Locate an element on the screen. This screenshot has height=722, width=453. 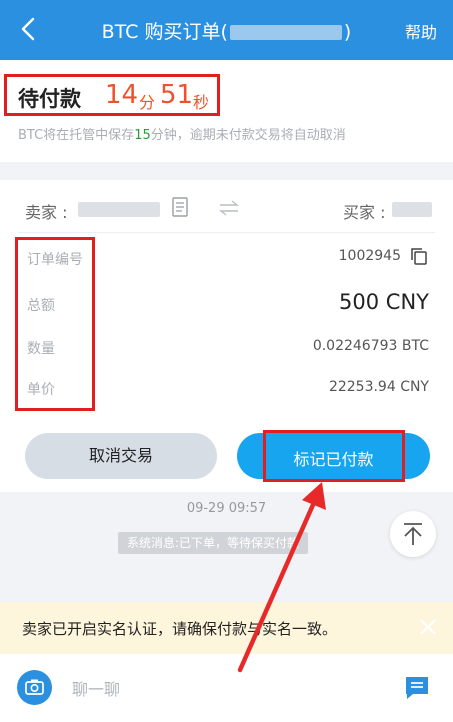
escrow-note-prefix: BTC将在托管中保存 is located at coordinates (76, 135).